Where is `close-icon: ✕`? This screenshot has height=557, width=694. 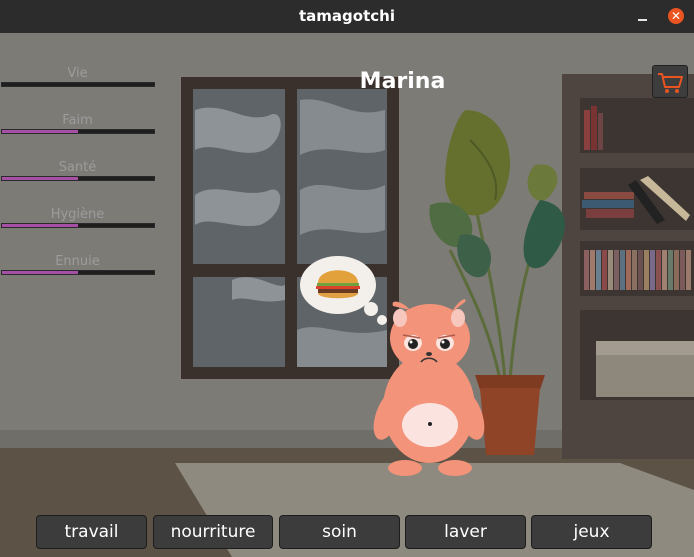 close-icon: ✕ is located at coordinates (676, 16).